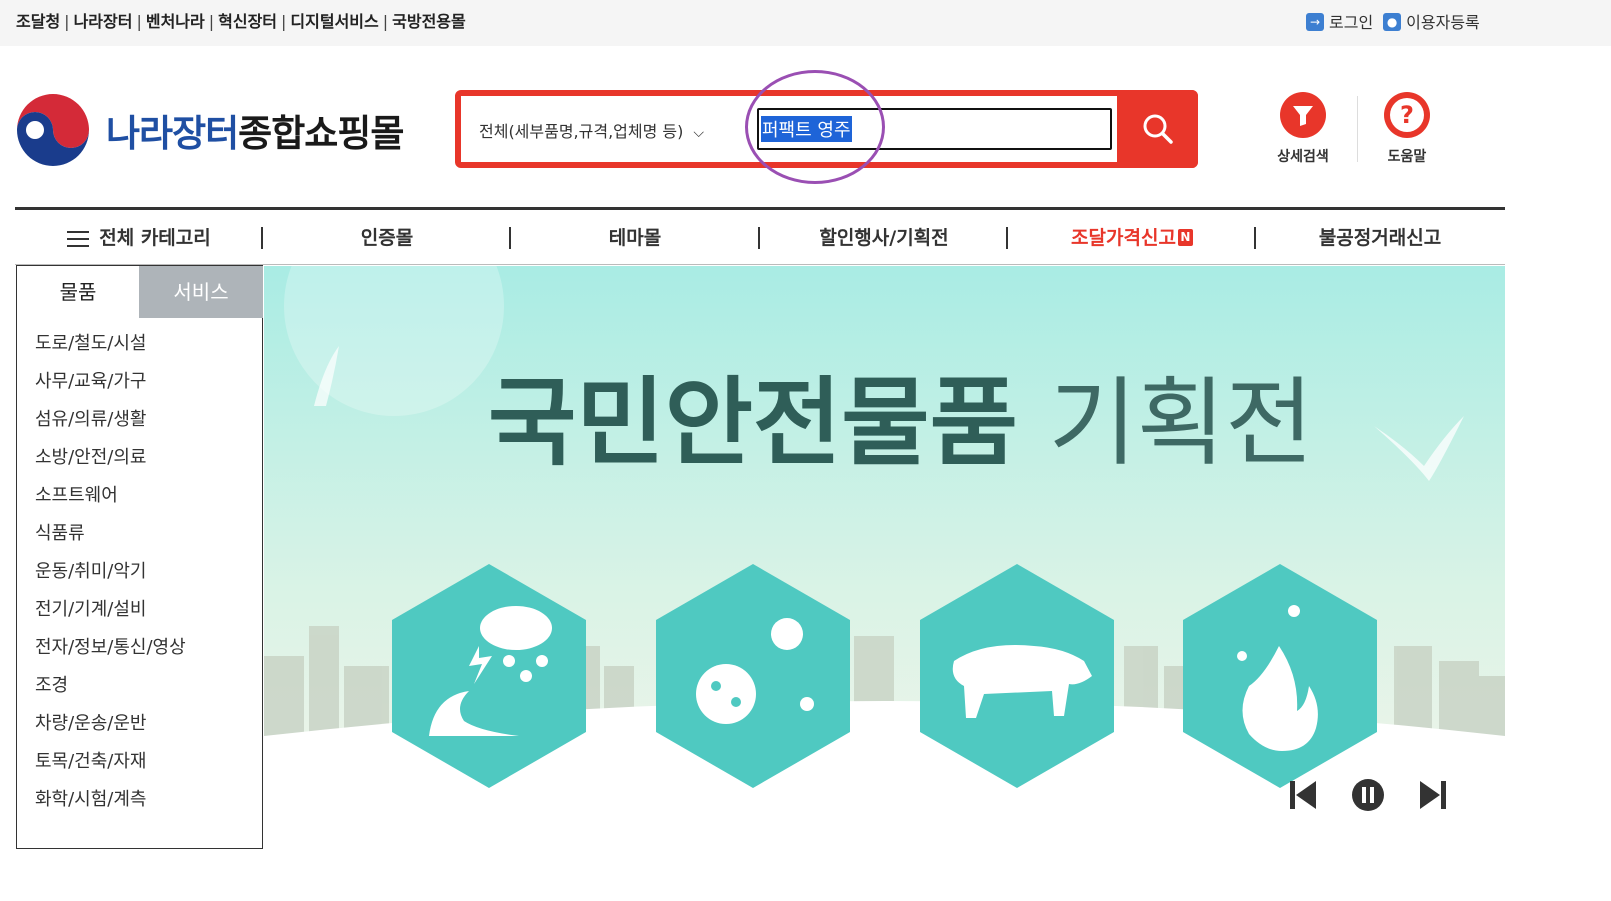 The height and width of the screenshot is (901, 1611). Describe the element at coordinates (201, 292) in the screenshot. I see `tab-services: 서비스` at that location.